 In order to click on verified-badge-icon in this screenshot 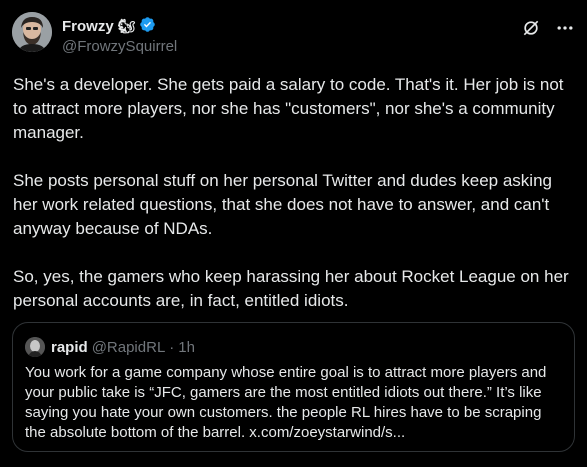, I will do `click(147, 26)`.